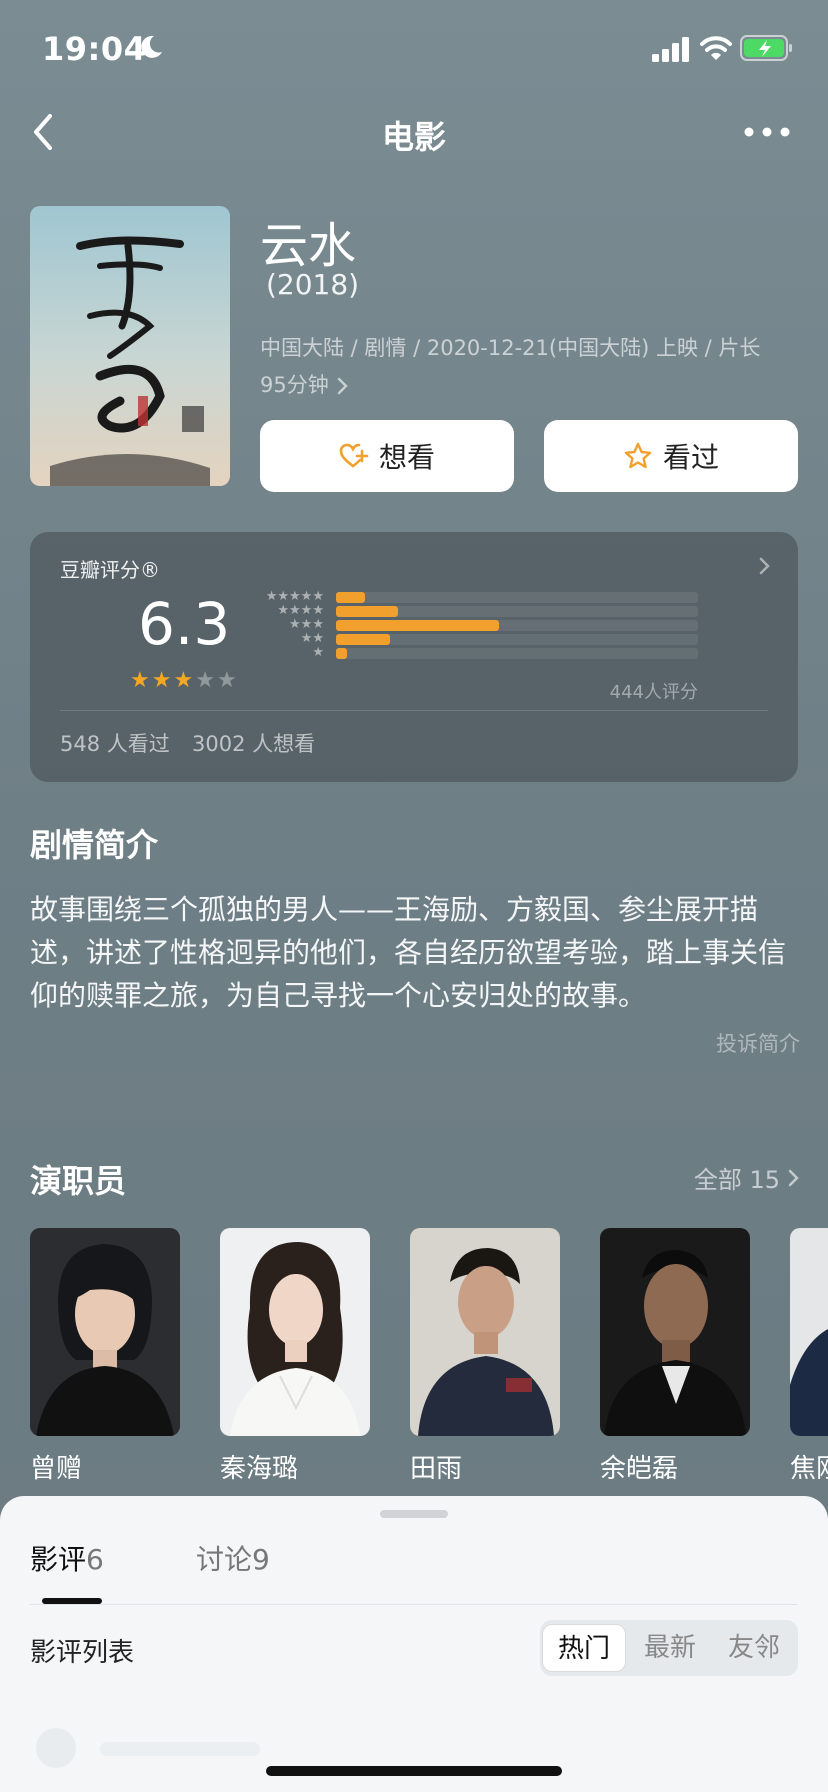 This screenshot has width=828, height=1792. What do you see at coordinates (94, 49) in the screenshot?
I see `status-time: 19:04` at bounding box center [94, 49].